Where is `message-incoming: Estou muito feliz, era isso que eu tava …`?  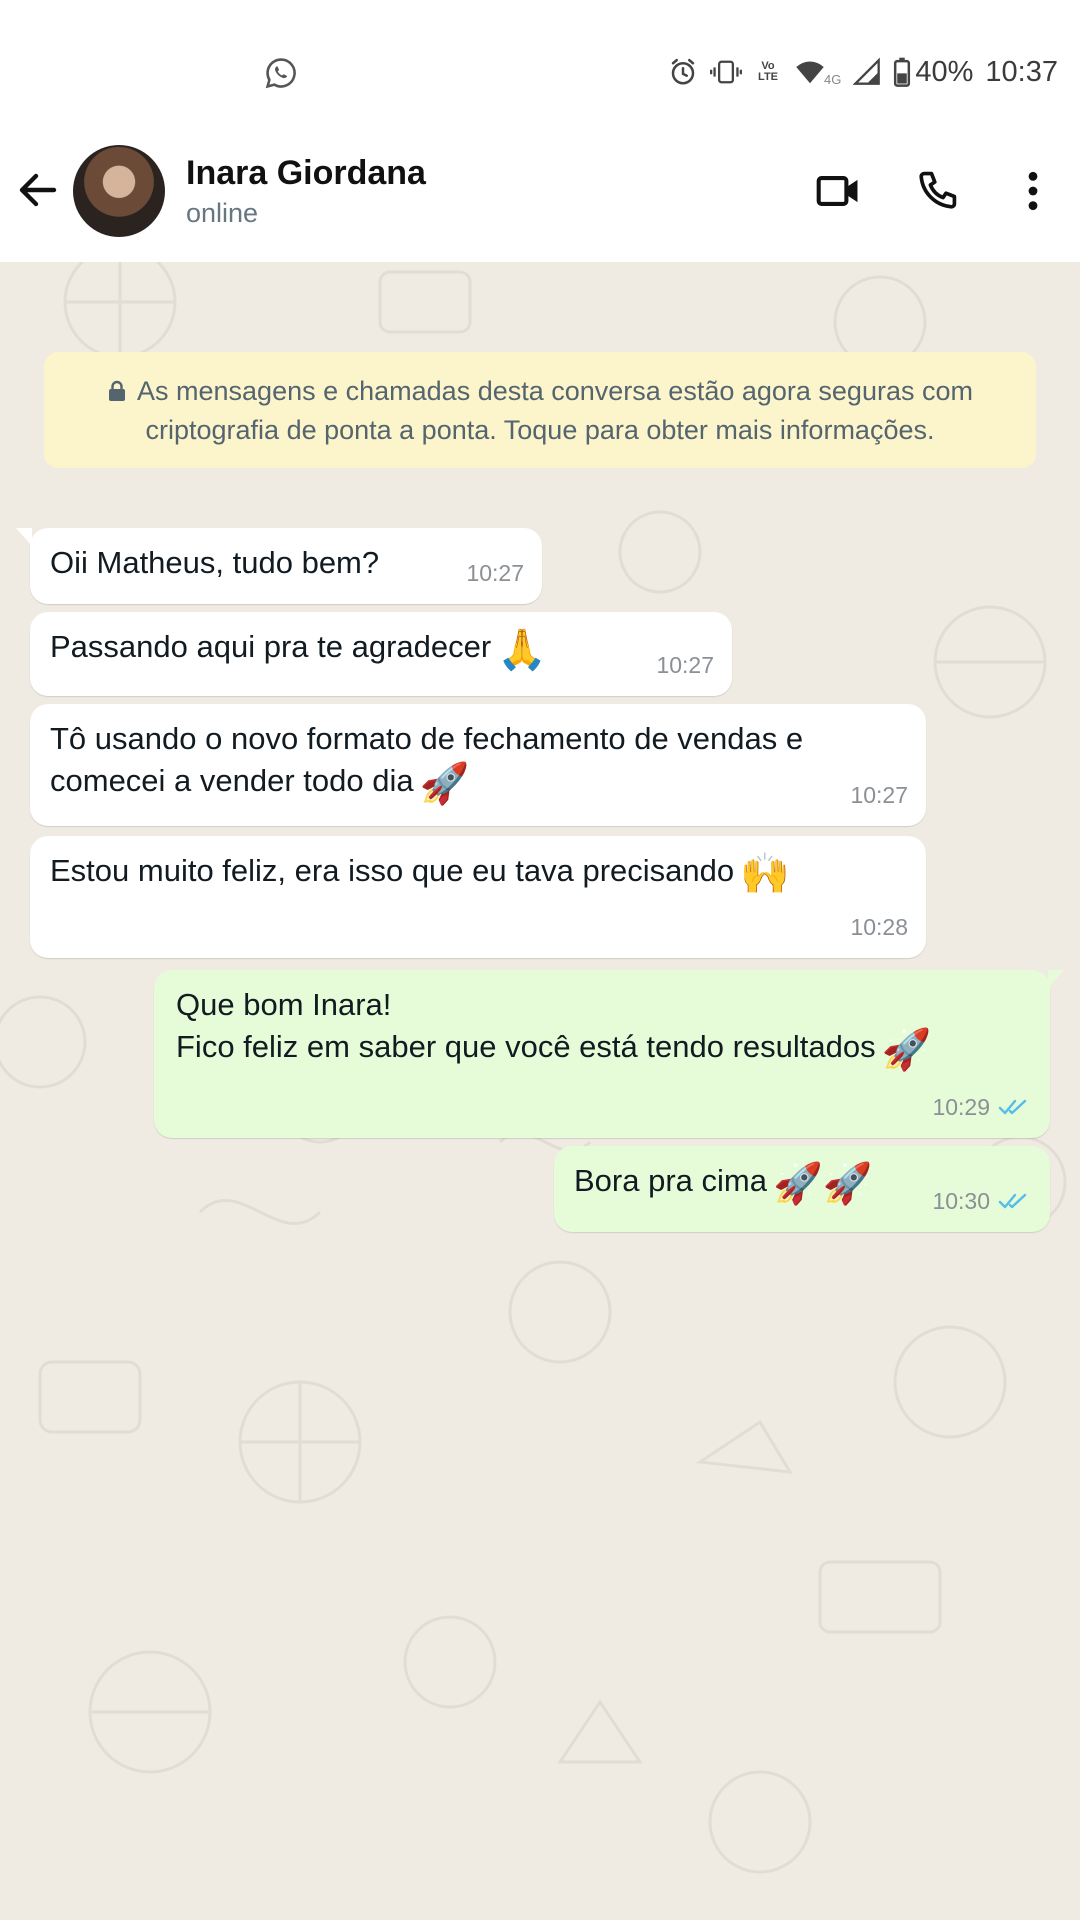
message-incoming: Estou muito feliz, era isso que eu tava … is located at coordinates (478, 897).